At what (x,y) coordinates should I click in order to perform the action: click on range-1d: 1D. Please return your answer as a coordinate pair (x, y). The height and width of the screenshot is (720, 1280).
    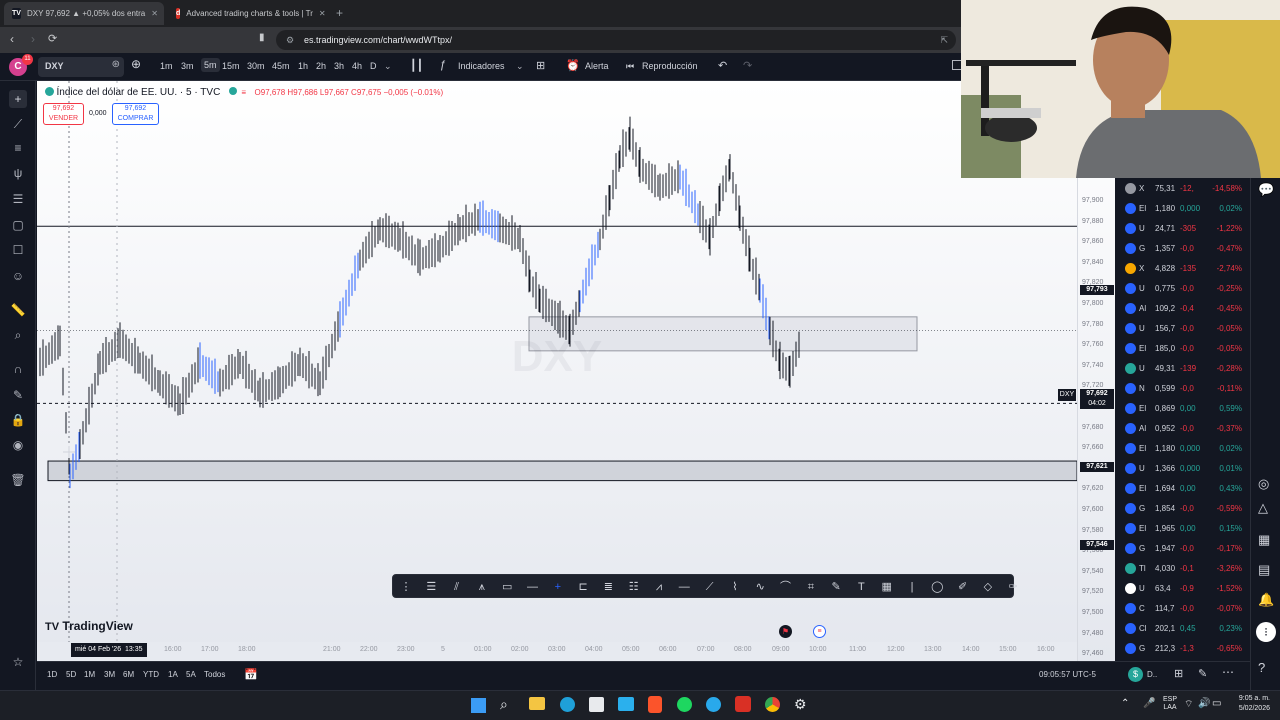
    Looking at the image, I should click on (52, 674).